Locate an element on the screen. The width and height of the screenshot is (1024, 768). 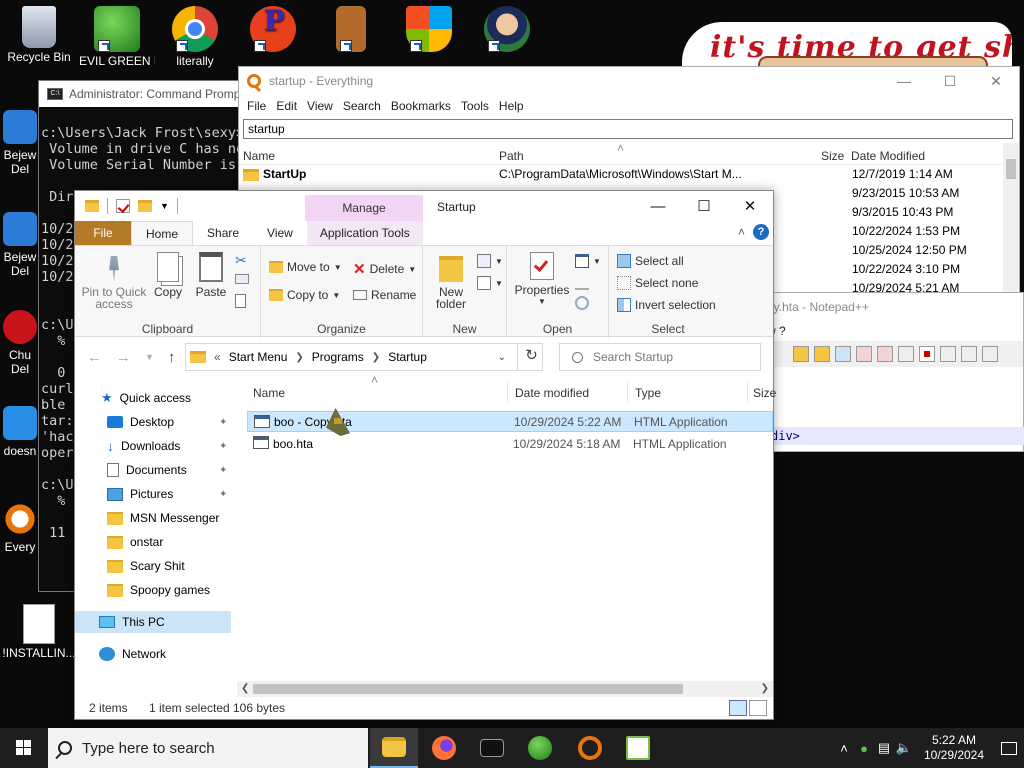
scroll-right-icon: ❯ is located at coordinates (765, 689).